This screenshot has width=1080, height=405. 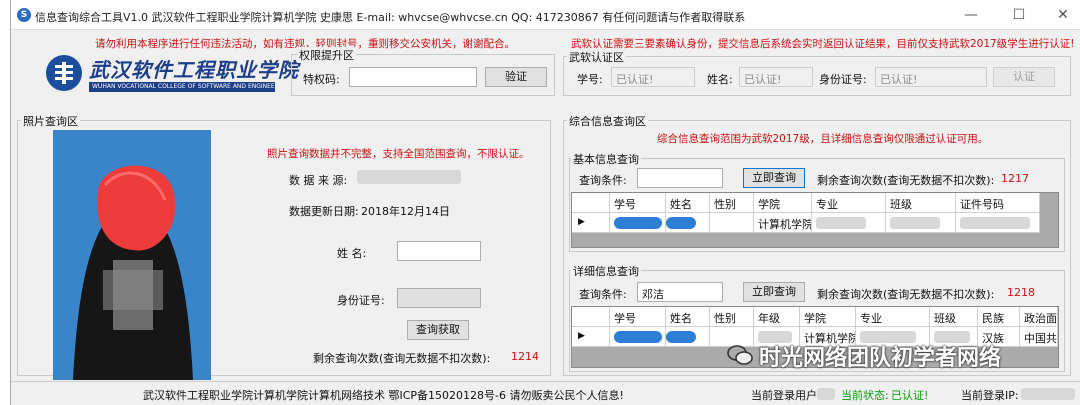 What do you see at coordinates (1063, 15) in the screenshot?
I see `close-button: ✕` at bounding box center [1063, 15].